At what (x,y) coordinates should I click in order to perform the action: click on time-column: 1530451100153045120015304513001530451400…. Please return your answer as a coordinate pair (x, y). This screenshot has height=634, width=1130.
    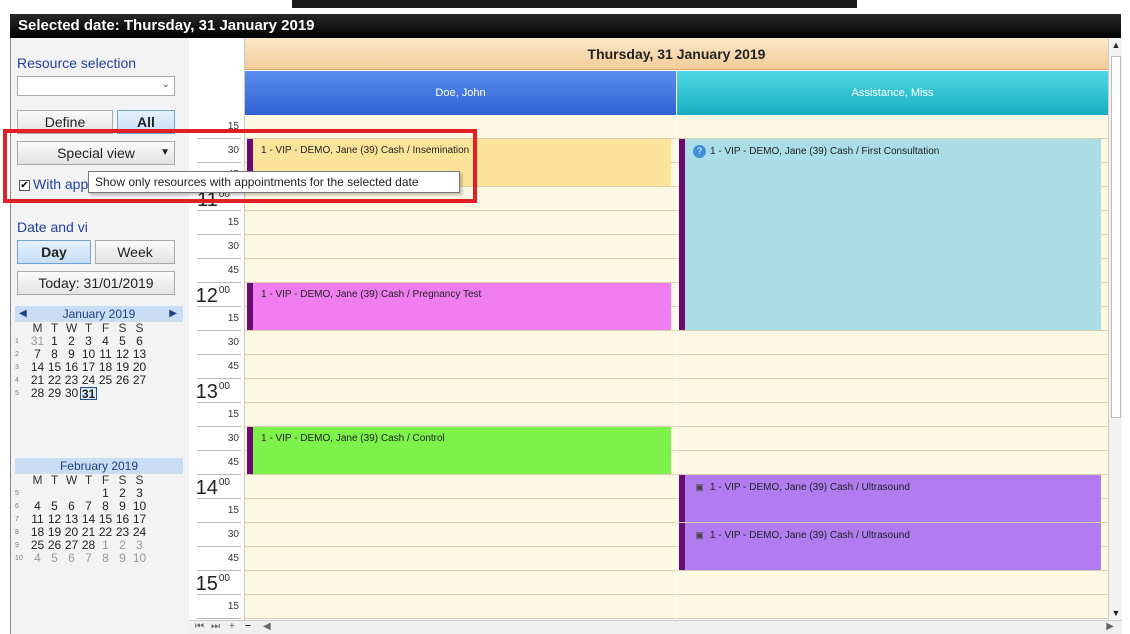
    Looking at the image, I should click on (217, 336).